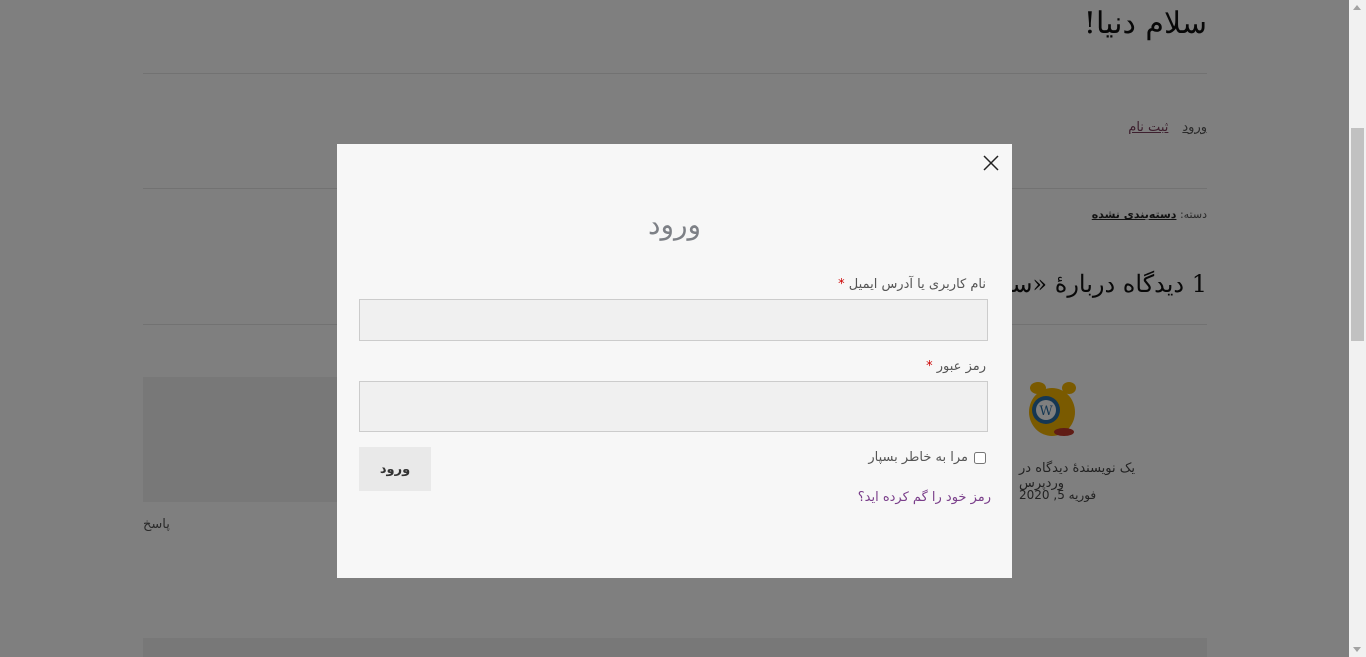 The image size is (1366, 657). I want to click on remember-me: مرا به خاطر بسپار, so click(927, 457).